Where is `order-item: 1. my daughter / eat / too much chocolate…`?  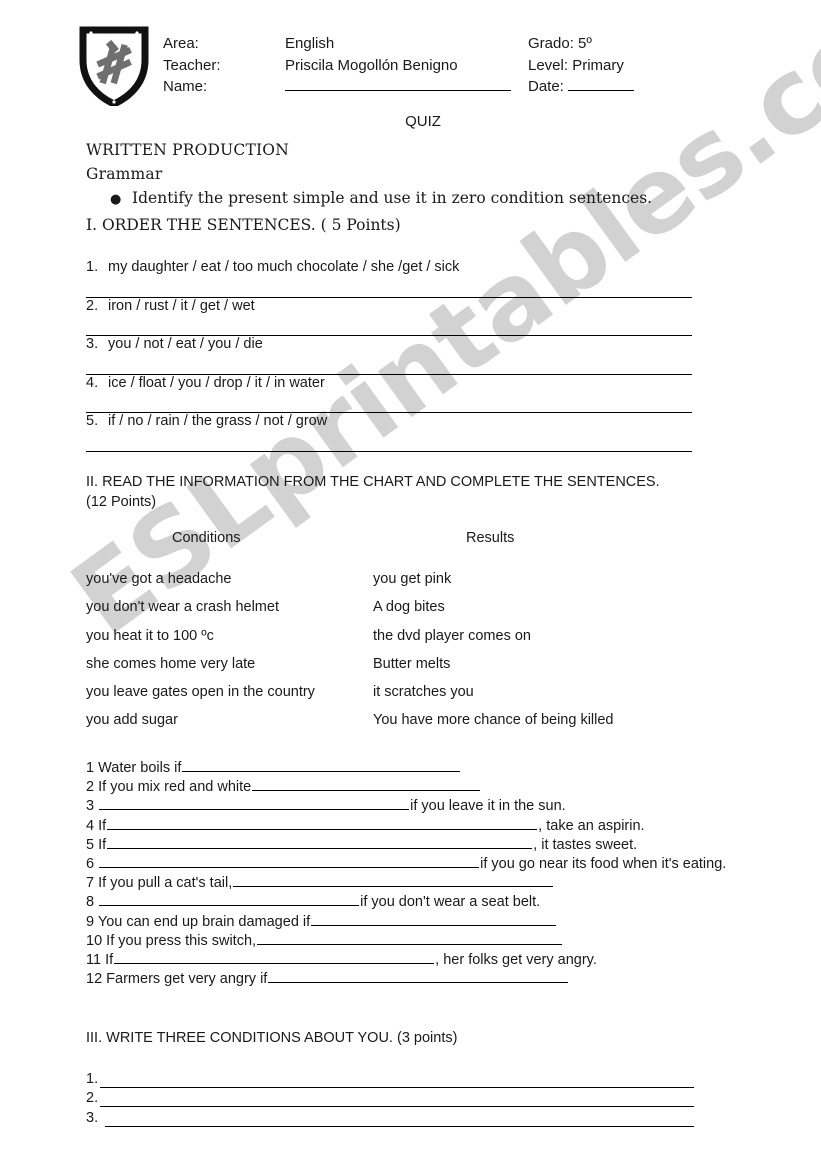 order-item: 1. my daughter / eat / too much chocolate… is located at coordinates (389, 278).